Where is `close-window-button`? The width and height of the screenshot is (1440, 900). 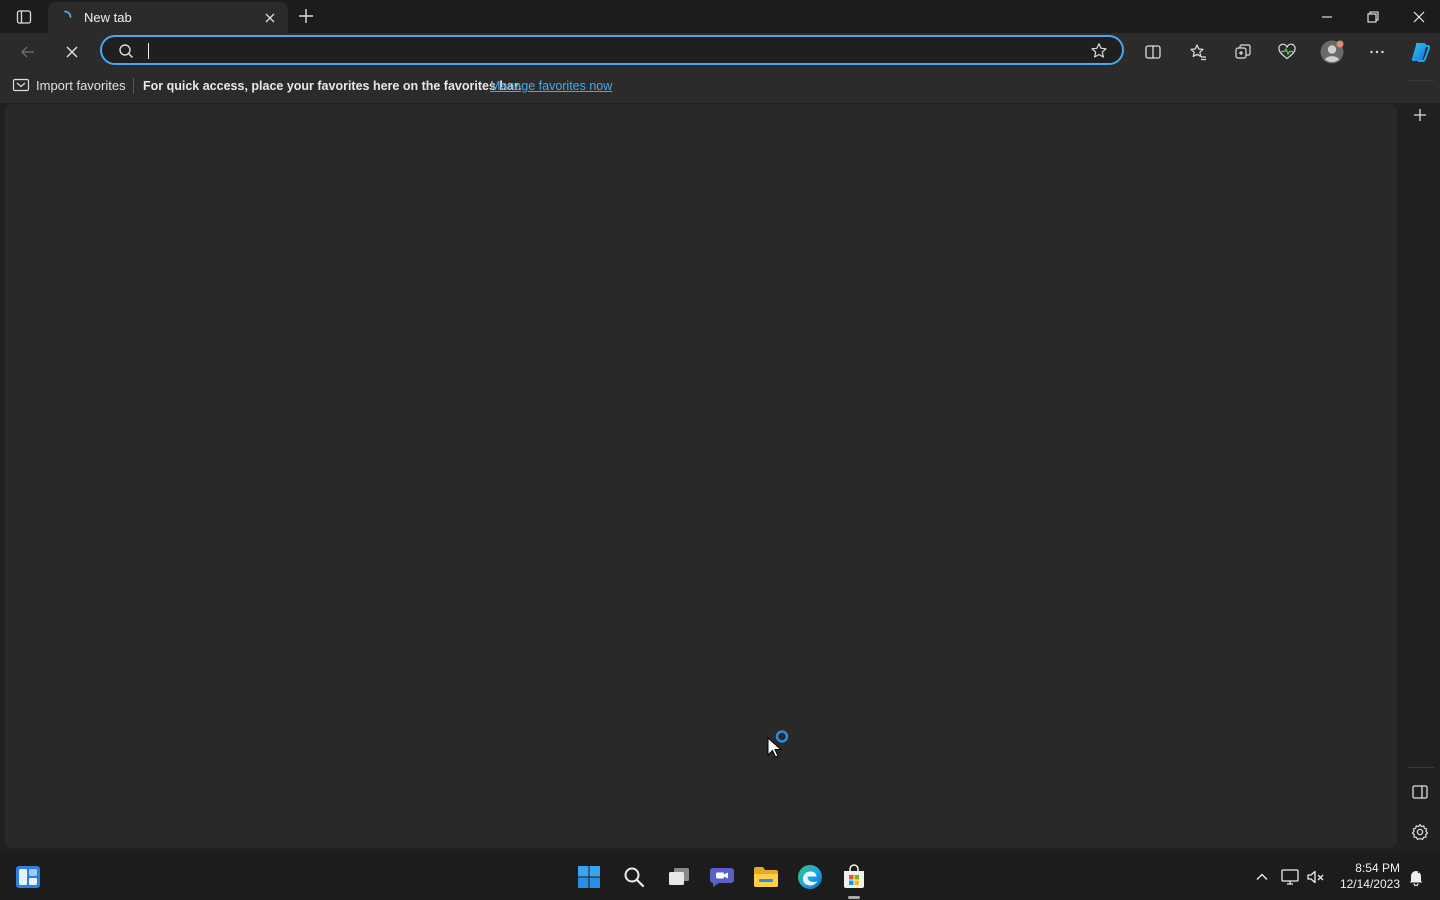 close-window-button is located at coordinates (1418, 16).